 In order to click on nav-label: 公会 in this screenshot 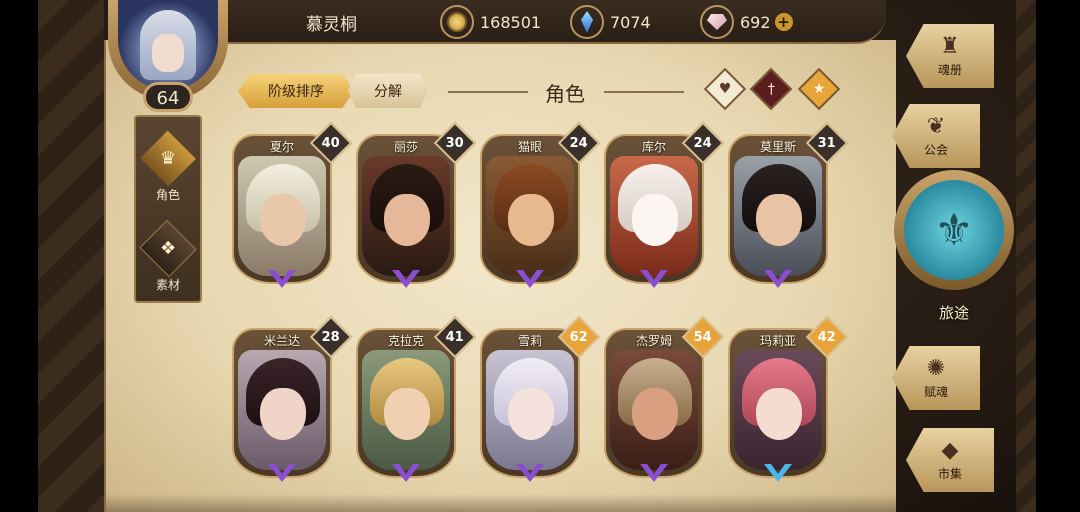, I will do `click(935, 150)`.